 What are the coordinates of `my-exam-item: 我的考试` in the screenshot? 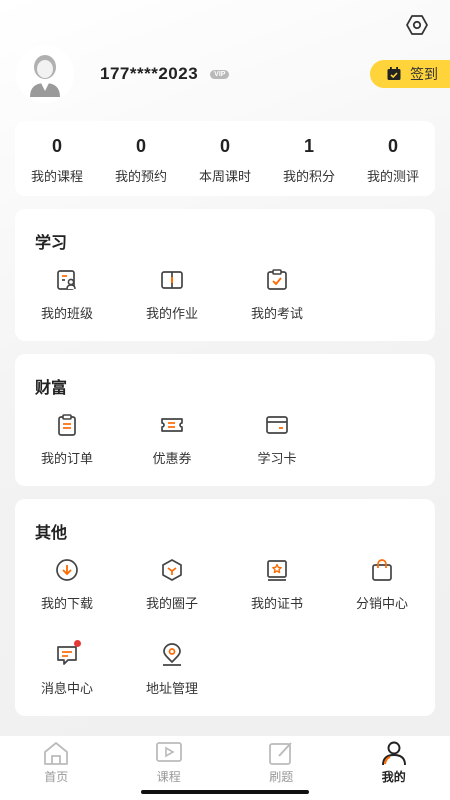 It's located at (277, 294).